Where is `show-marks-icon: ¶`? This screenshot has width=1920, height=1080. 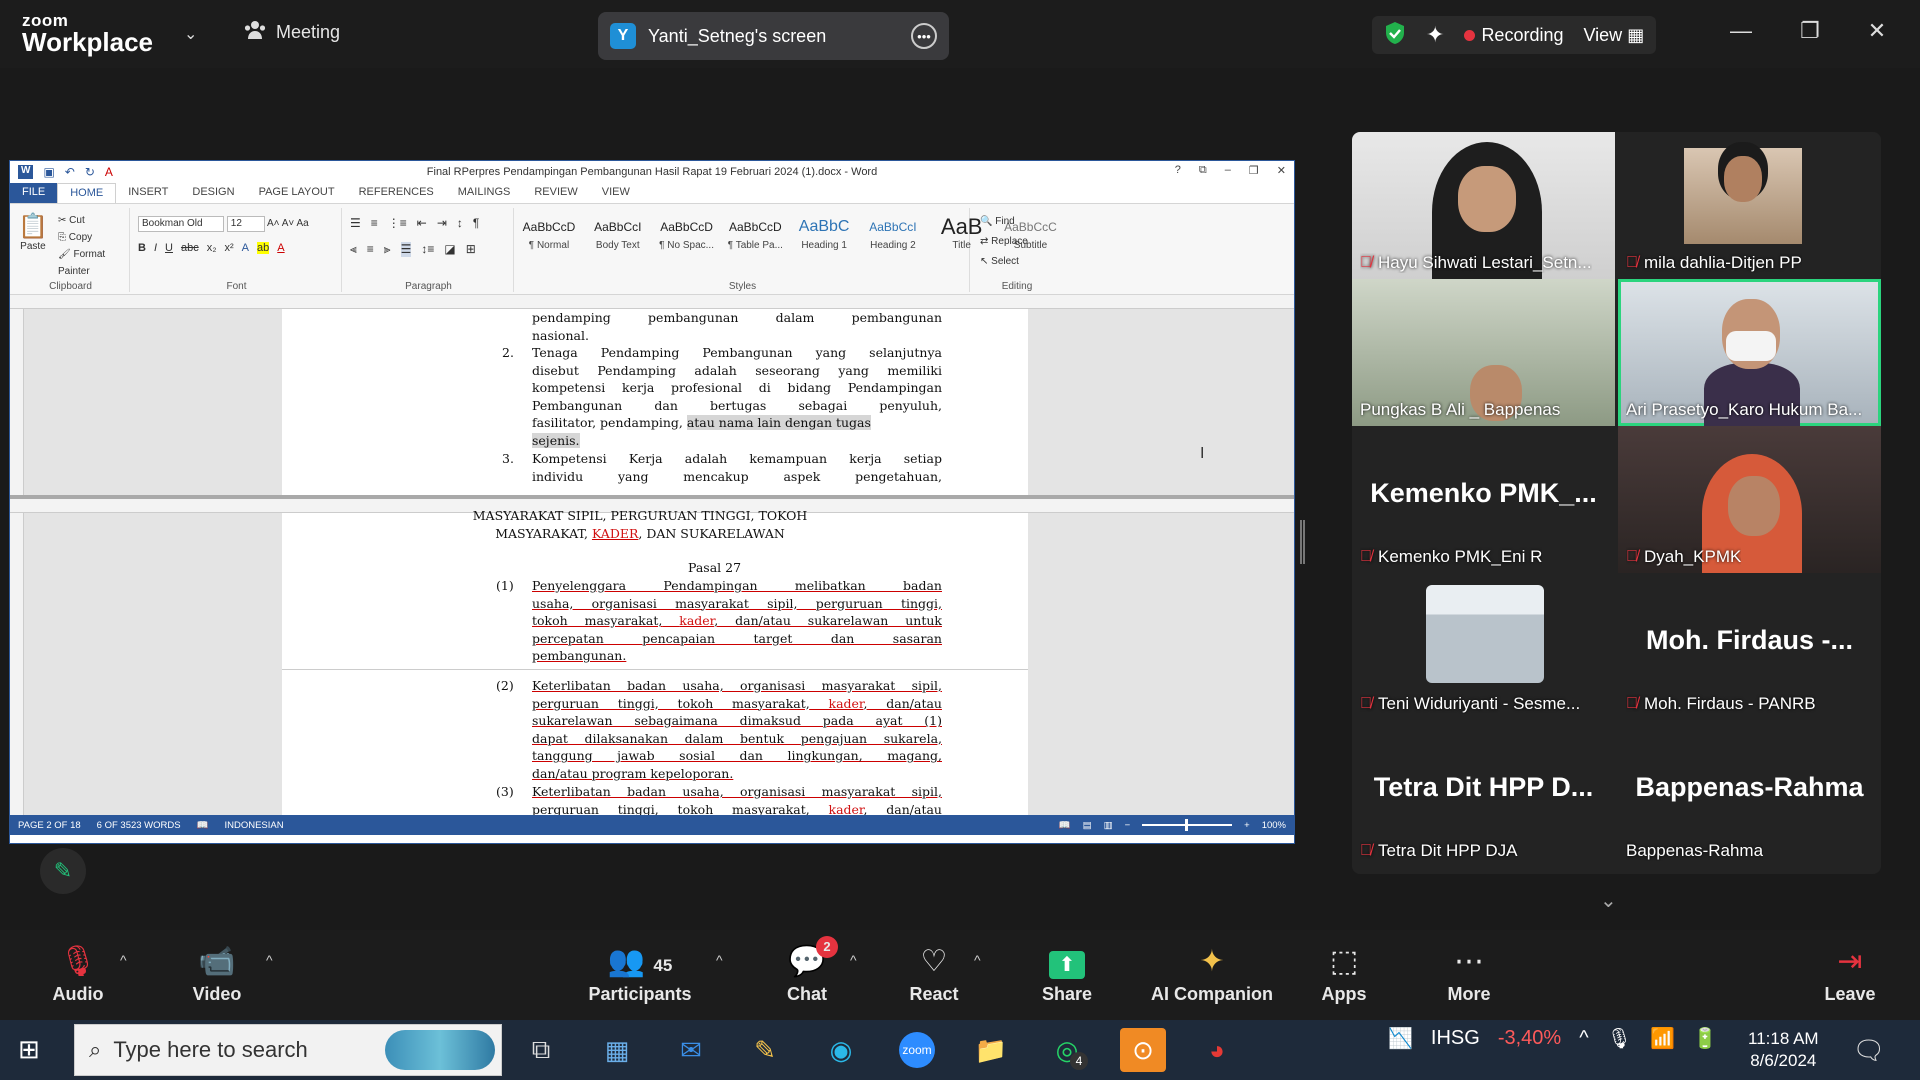
show-marks-icon: ¶ is located at coordinates (476, 223).